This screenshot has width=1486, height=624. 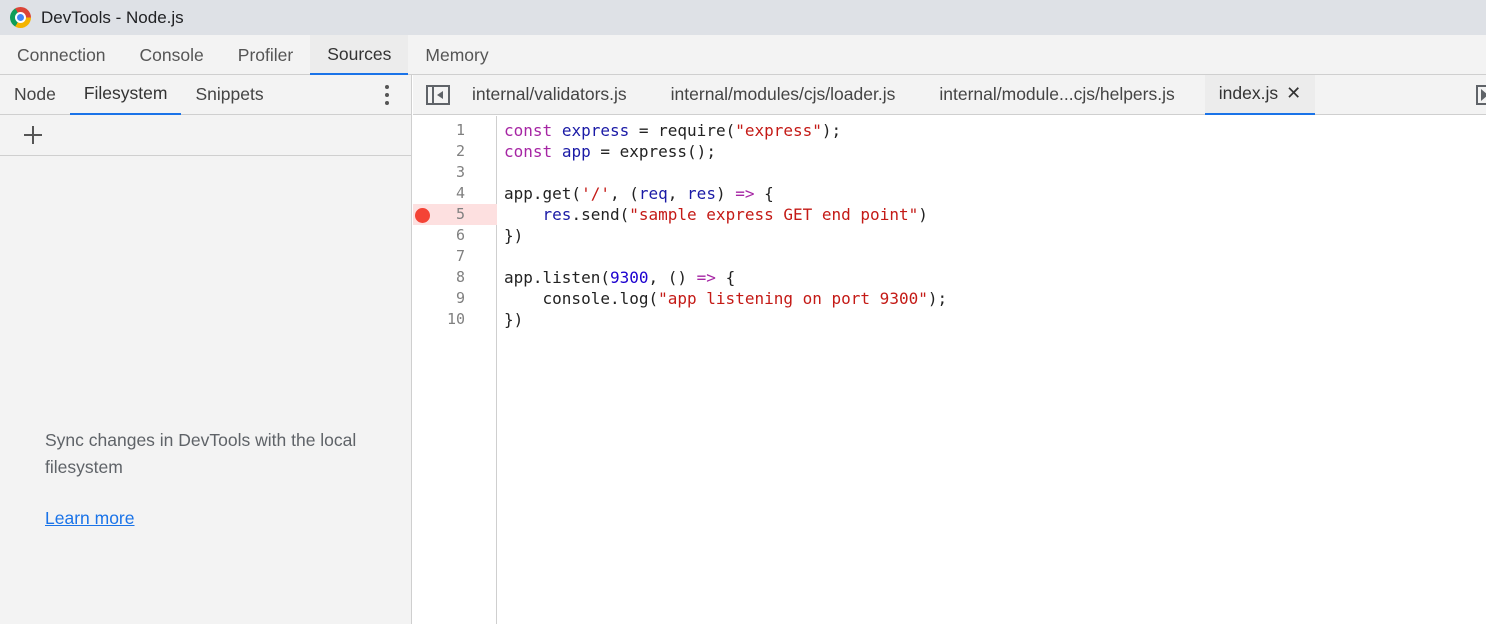 What do you see at coordinates (460, 130) in the screenshot?
I see `line-number: 1` at bounding box center [460, 130].